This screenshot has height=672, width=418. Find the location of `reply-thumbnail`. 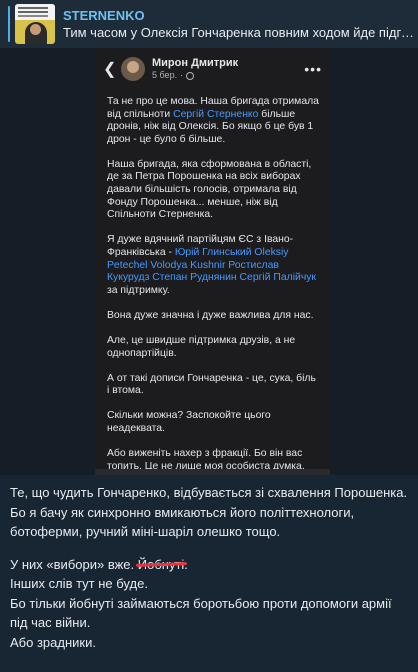

reply-thumbnail is located at coordinates (35, 24).